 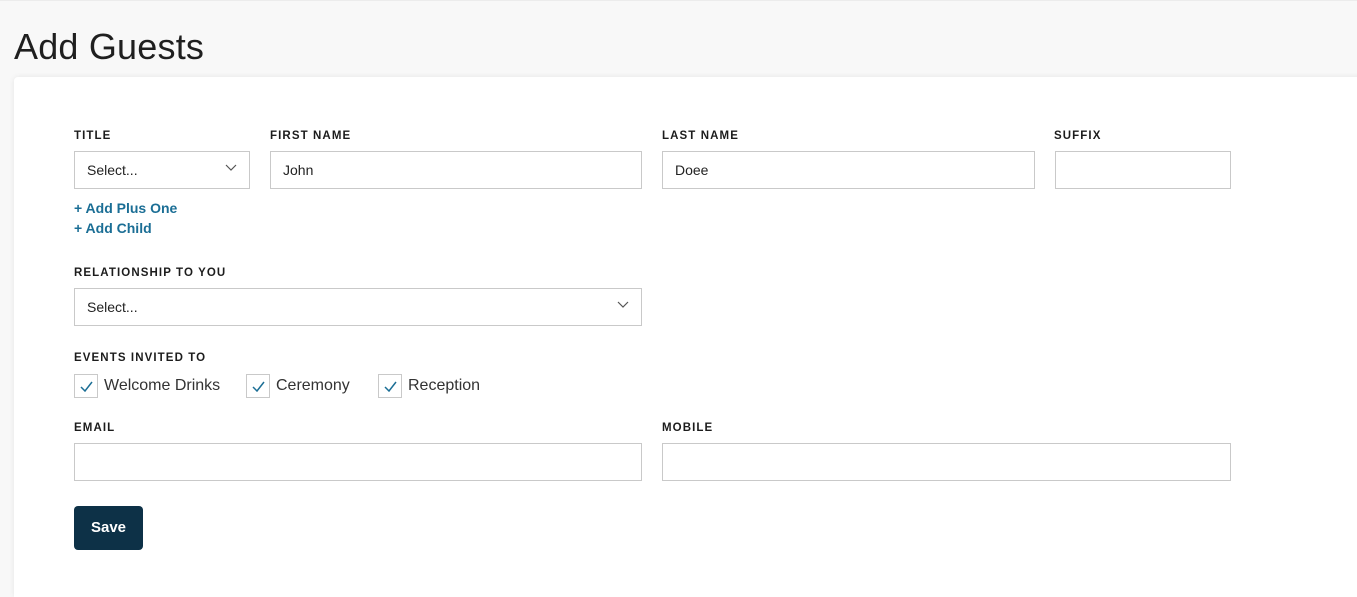 I want to click on mobile-label: MOBILE, so click(x=688, y=428).